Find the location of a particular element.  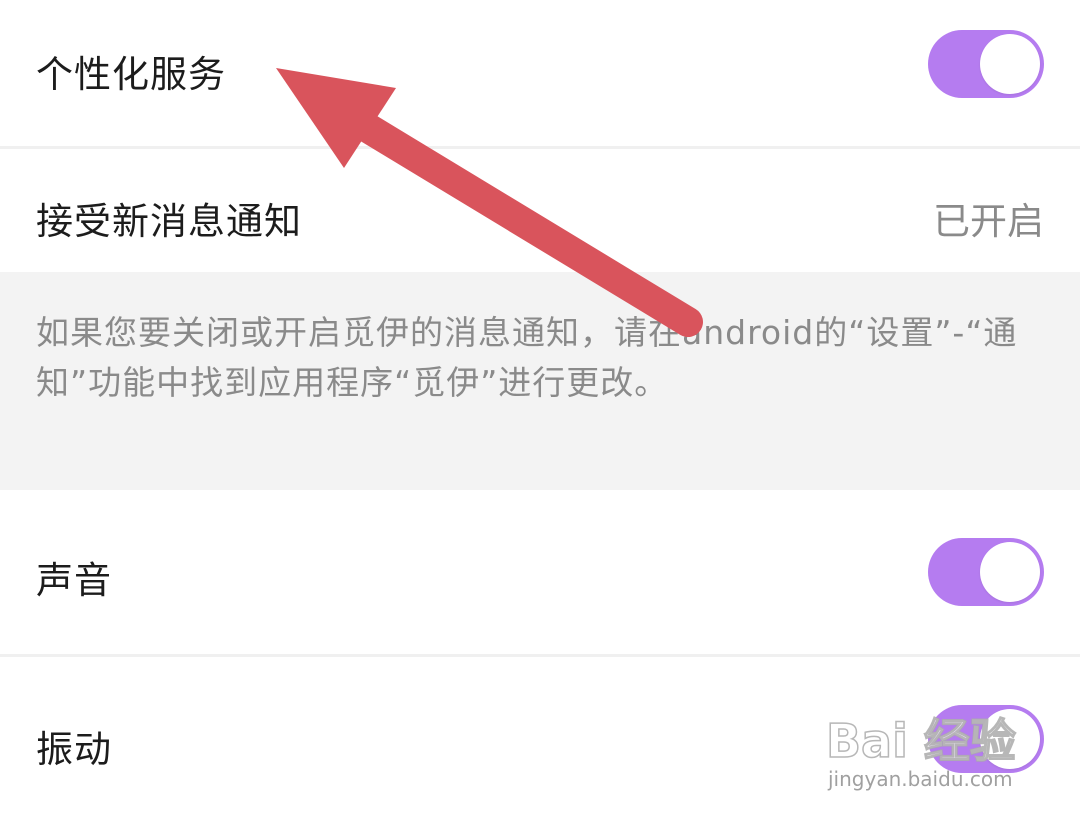

setting-label-personalized-service: 个性化服务 is located at coordinates (131, 74).